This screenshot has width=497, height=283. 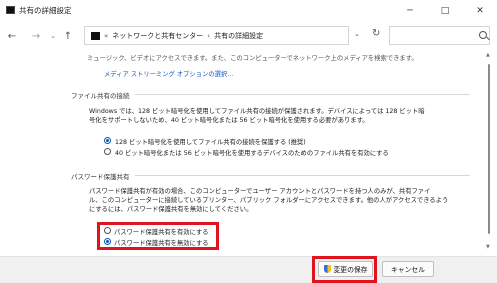 What do you see at coordinates (107, 241) in the screenshot?
I see `password-off-radio` at bounding box center [107, 241].